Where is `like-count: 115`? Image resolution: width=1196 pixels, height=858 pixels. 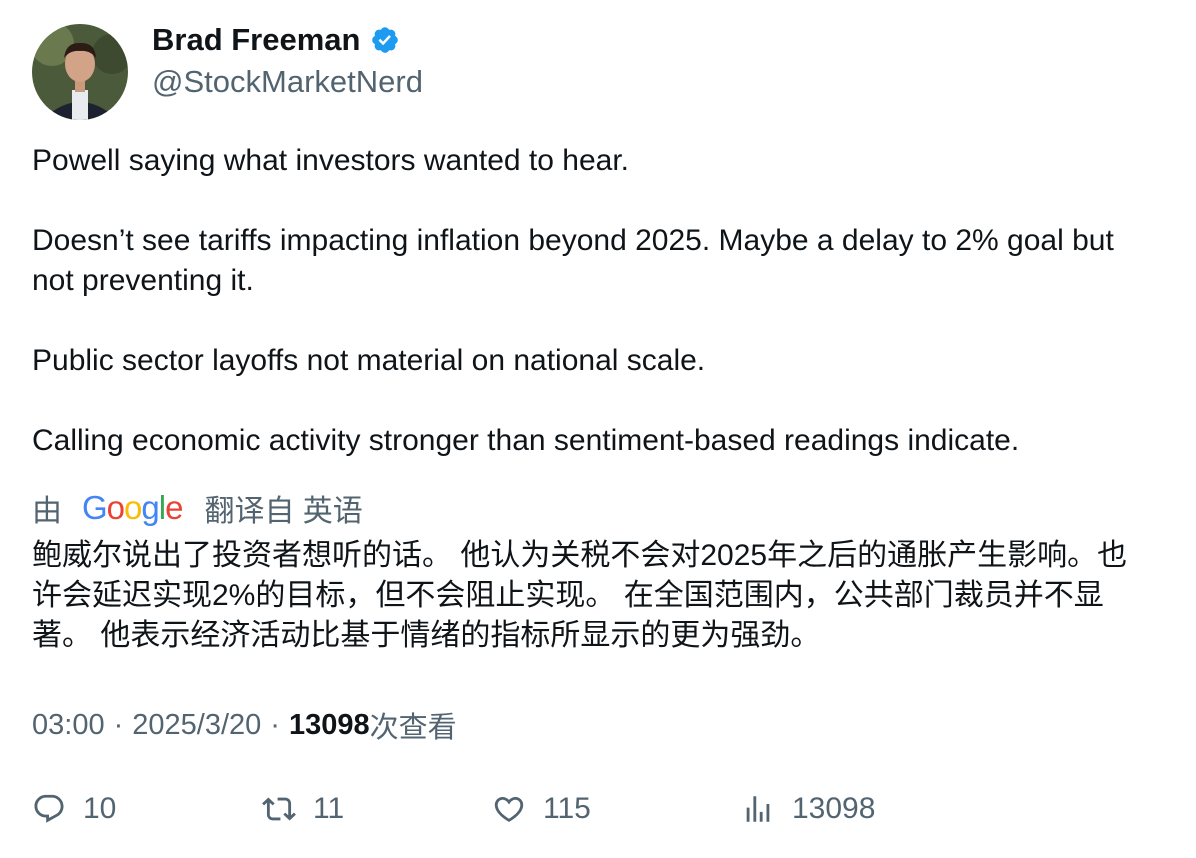
like-count: 115 is located at coordinates (567, 808).